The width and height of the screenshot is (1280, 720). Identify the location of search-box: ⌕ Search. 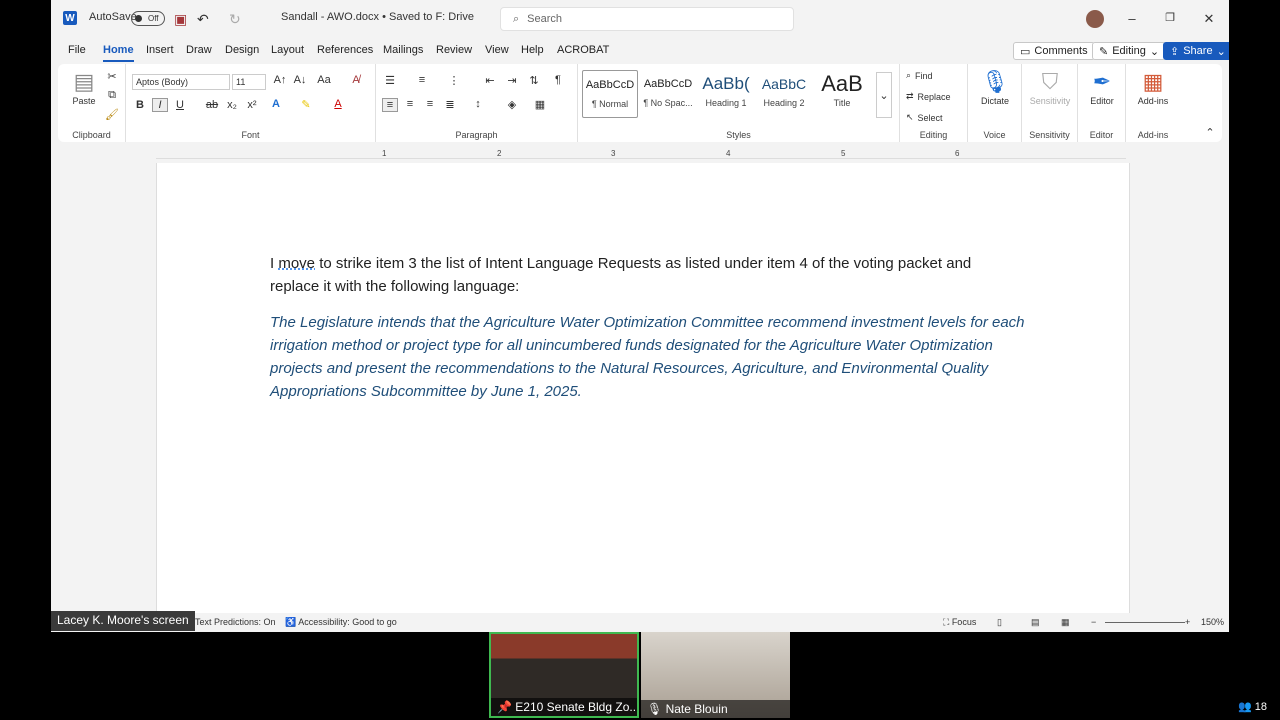
(647, 19).